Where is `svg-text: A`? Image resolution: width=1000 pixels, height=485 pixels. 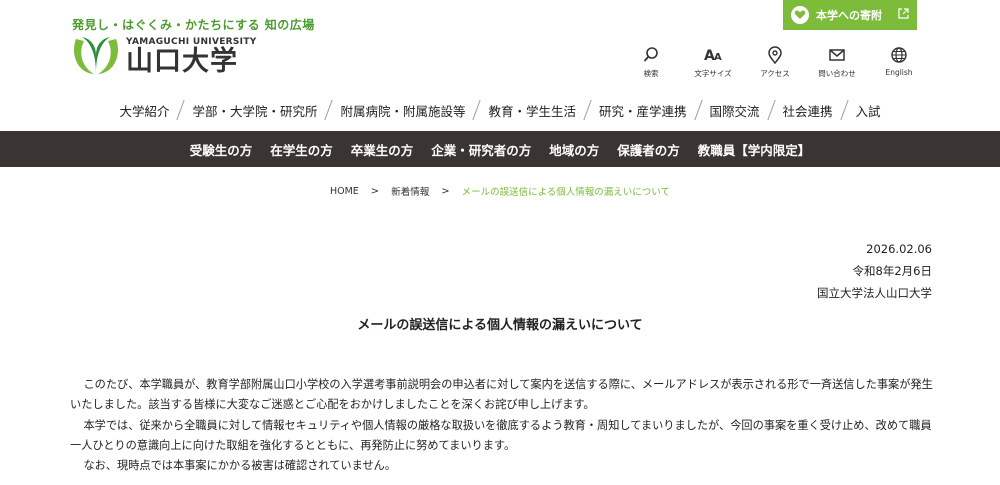
svg-text: A is located at coordinates (718, 57).